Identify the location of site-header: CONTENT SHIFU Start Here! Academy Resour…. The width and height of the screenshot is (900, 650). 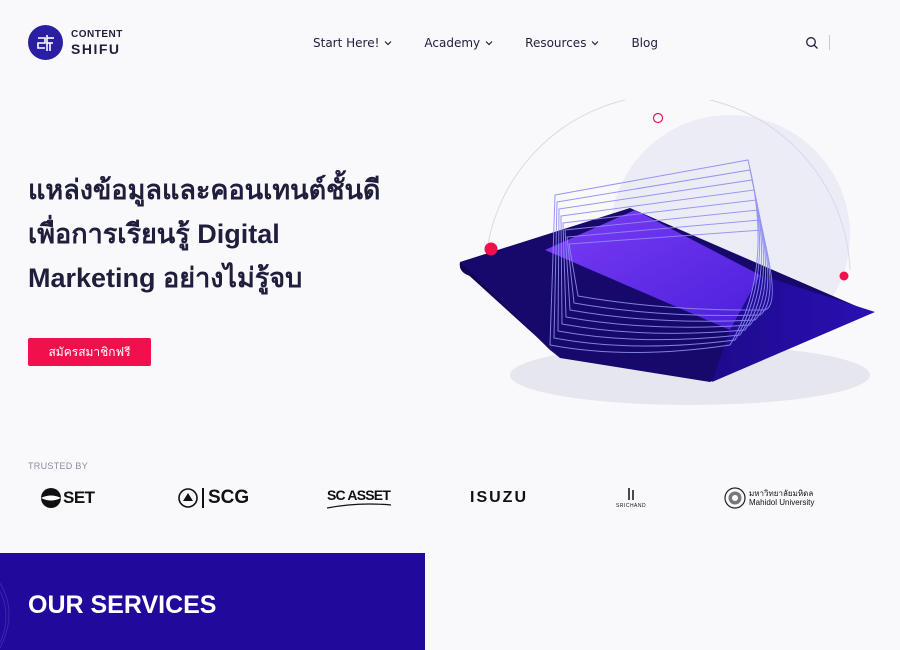
(450, 43).